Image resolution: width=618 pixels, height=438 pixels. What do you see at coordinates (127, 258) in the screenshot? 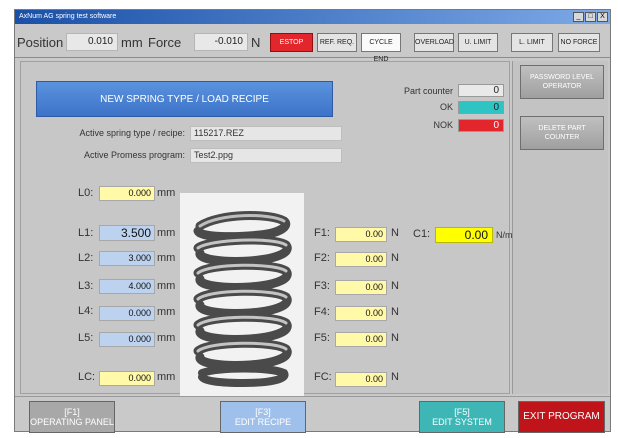
I see `l2-input: 3.000` at bounding box center [127, 258].